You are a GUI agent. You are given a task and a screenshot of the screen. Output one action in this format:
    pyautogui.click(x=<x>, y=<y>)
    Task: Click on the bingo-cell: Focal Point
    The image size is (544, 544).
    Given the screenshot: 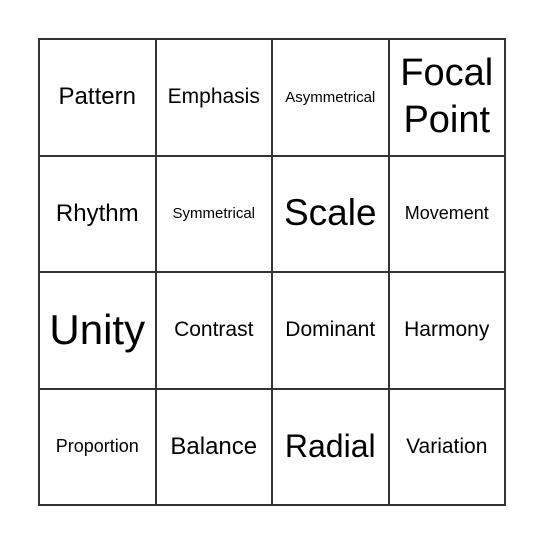 What is the action you would take?
    pyautogui.click(x=446, y=97)
    